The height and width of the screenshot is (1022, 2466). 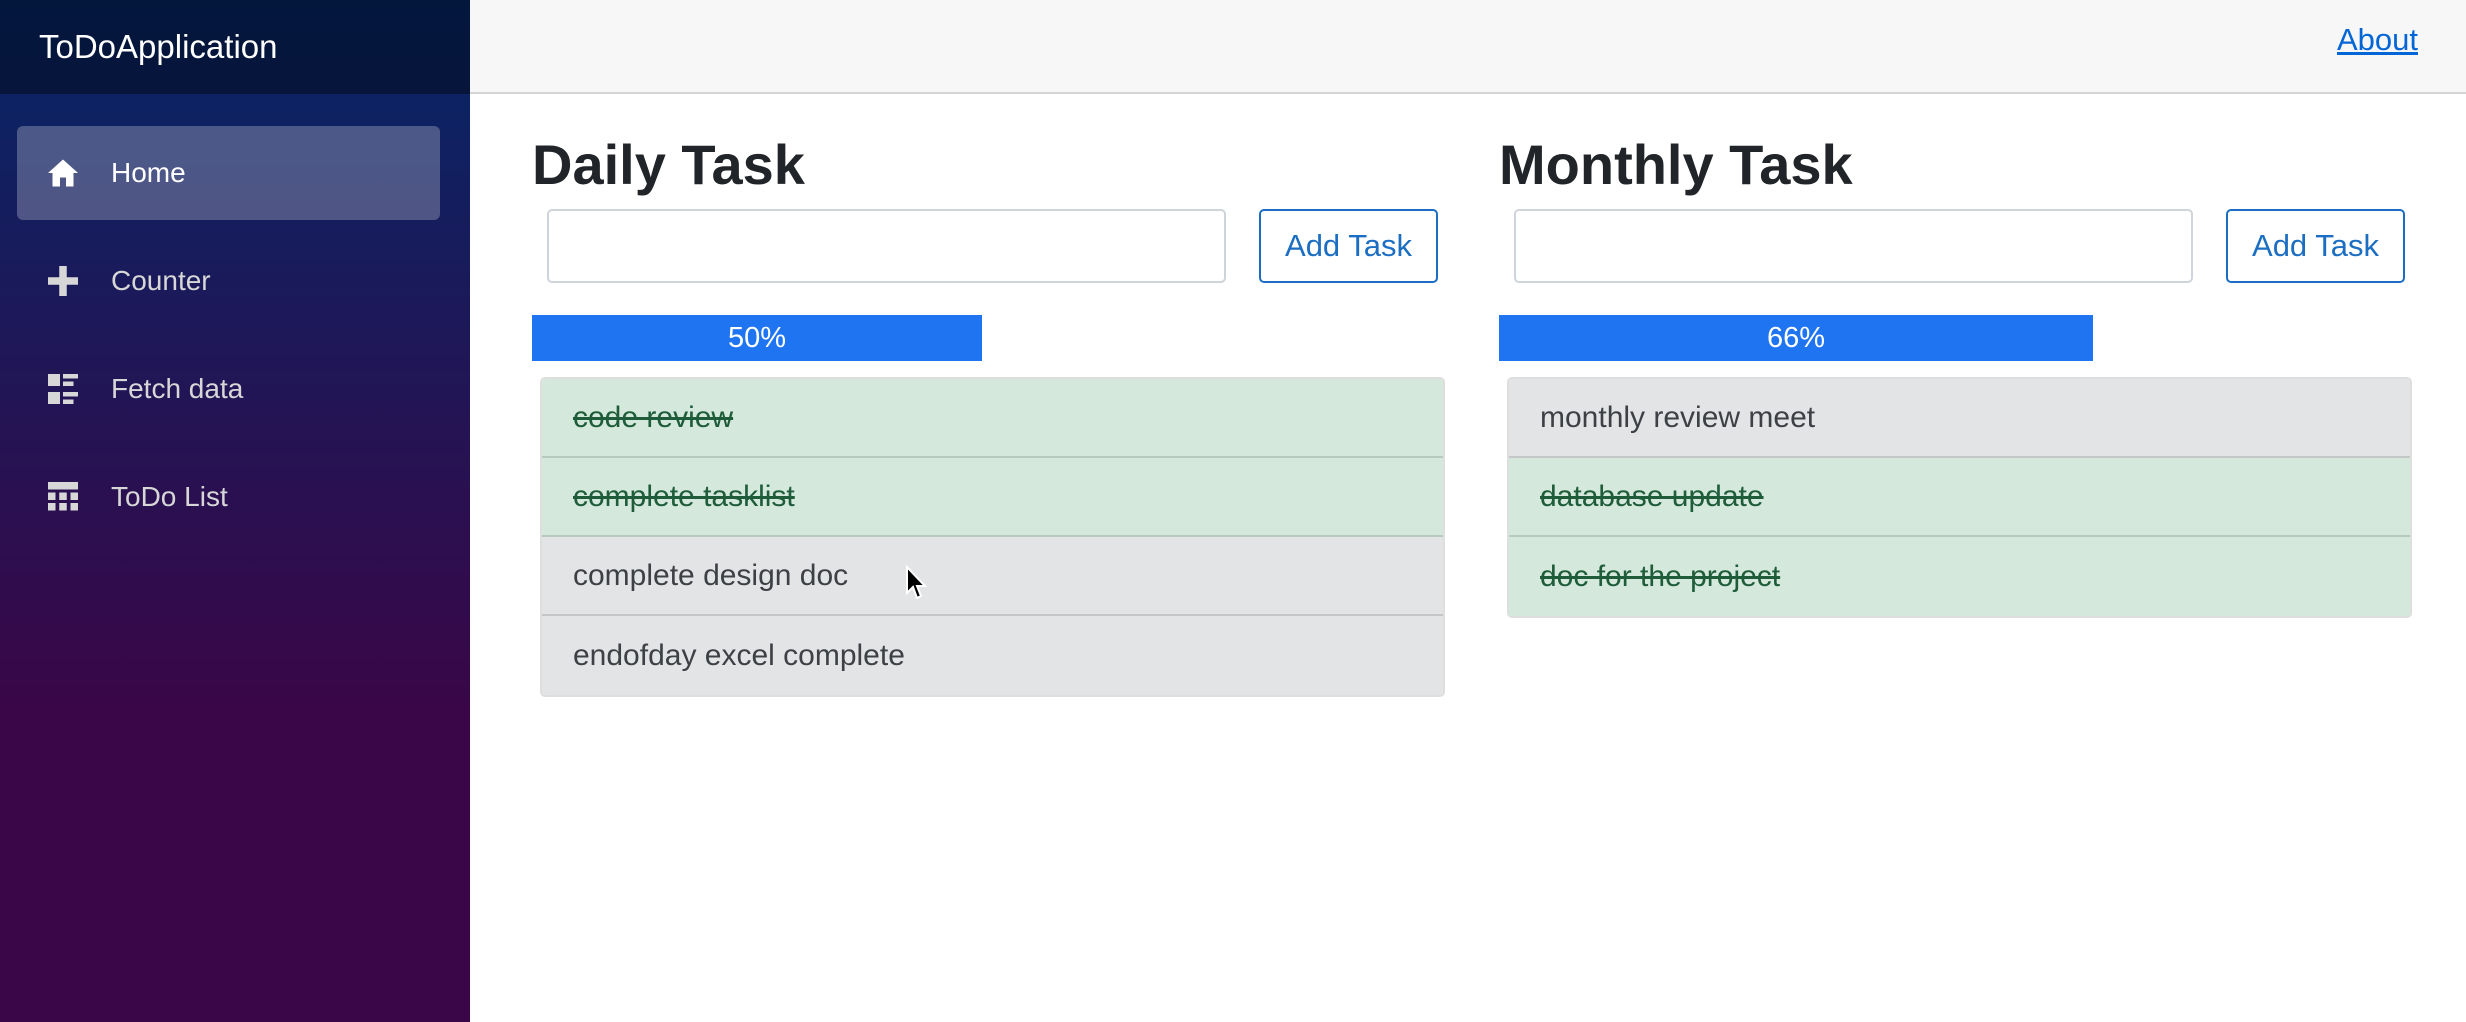 What do you see at coordinates (757, 338) in the screenshot?
I see `daily-progress-bar: 50%` at bounding box center [757, 338].